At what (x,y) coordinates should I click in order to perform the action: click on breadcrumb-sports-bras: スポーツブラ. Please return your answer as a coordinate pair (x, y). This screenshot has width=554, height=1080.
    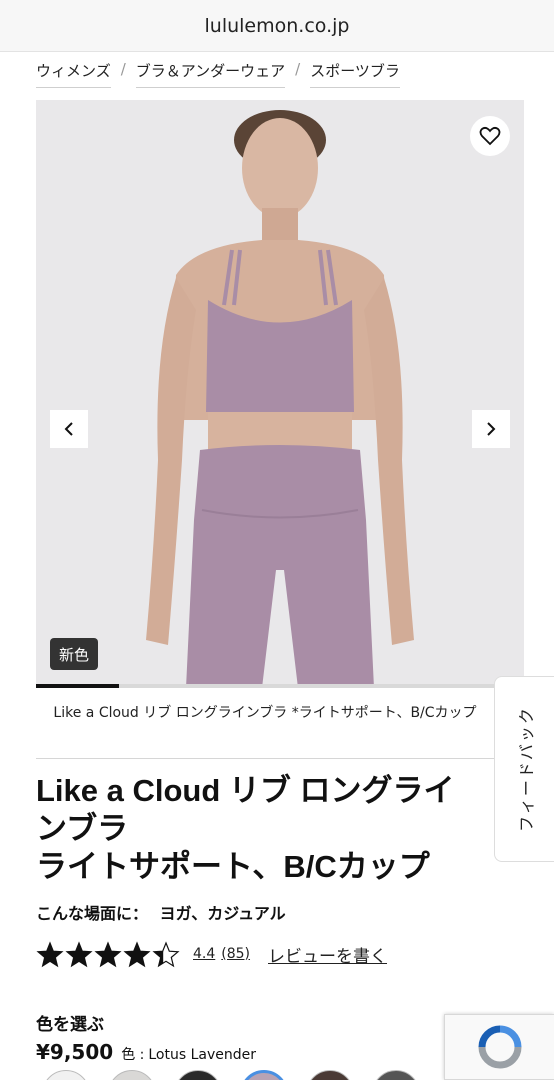
    Looking at the image, I should click on (355, 74).